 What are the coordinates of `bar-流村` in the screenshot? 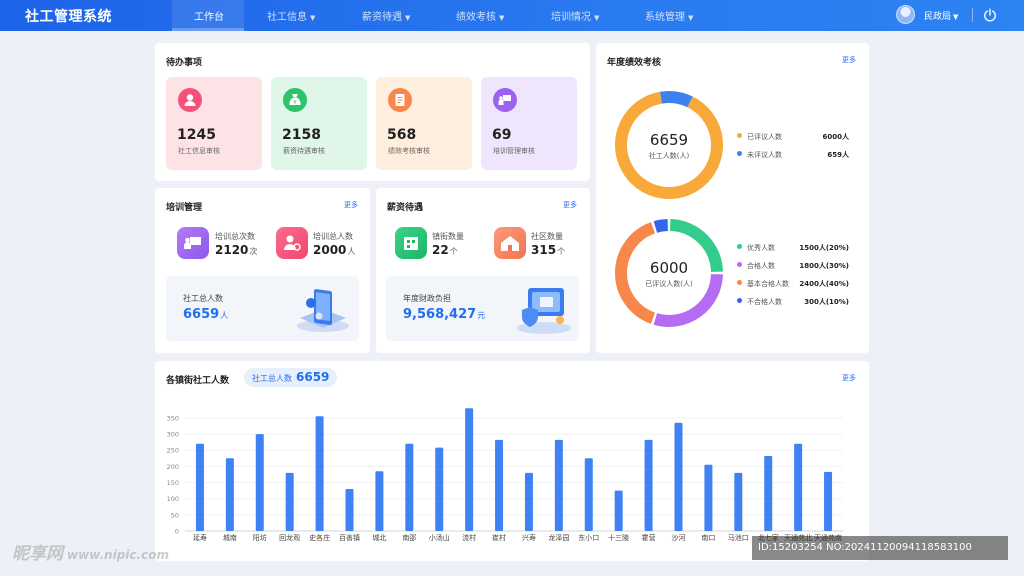 It's located at (469, 469).